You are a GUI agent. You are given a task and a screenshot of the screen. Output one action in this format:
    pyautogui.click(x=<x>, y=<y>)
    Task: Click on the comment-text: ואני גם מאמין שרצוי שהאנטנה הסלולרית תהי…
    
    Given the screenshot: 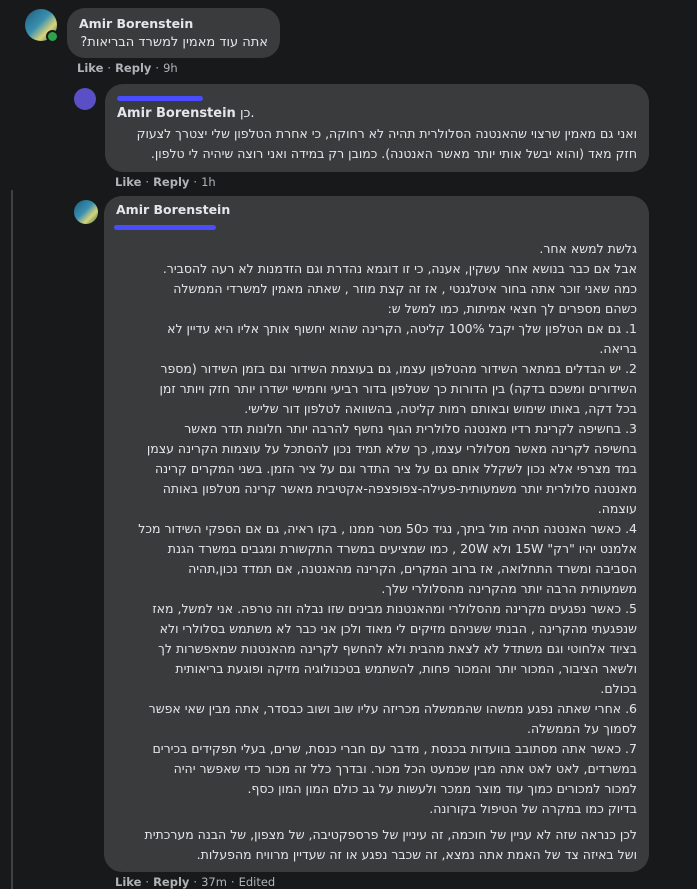 What is the action you would take?
    pyautogui.click(x=386, y=143)
    